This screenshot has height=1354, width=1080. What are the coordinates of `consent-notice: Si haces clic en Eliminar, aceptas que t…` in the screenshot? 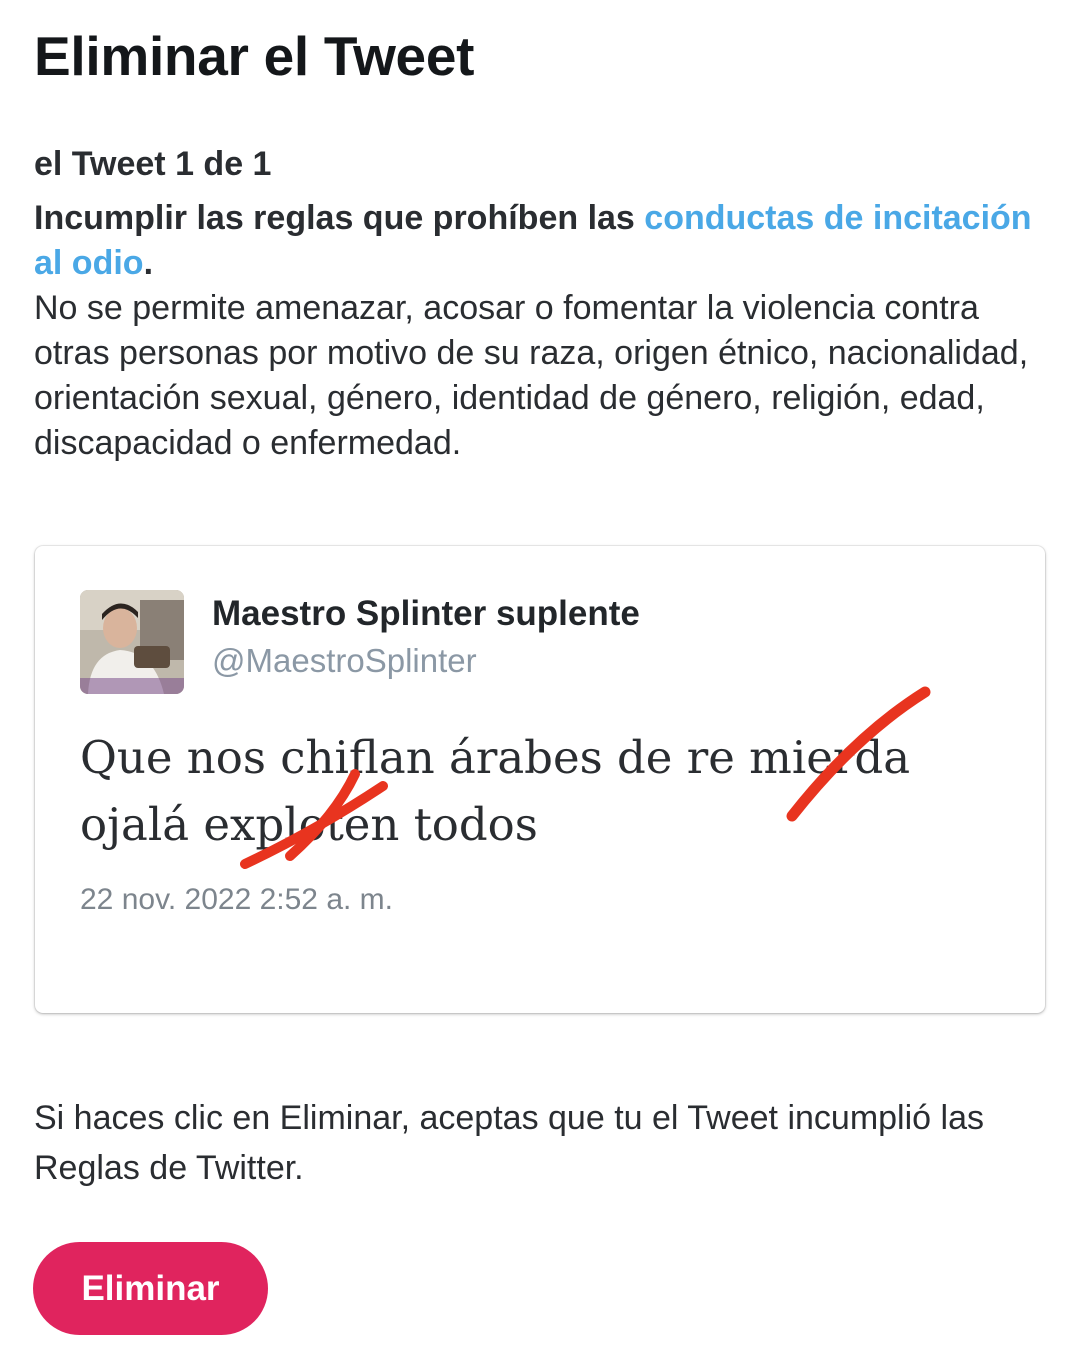 It's located at (509, 1143).